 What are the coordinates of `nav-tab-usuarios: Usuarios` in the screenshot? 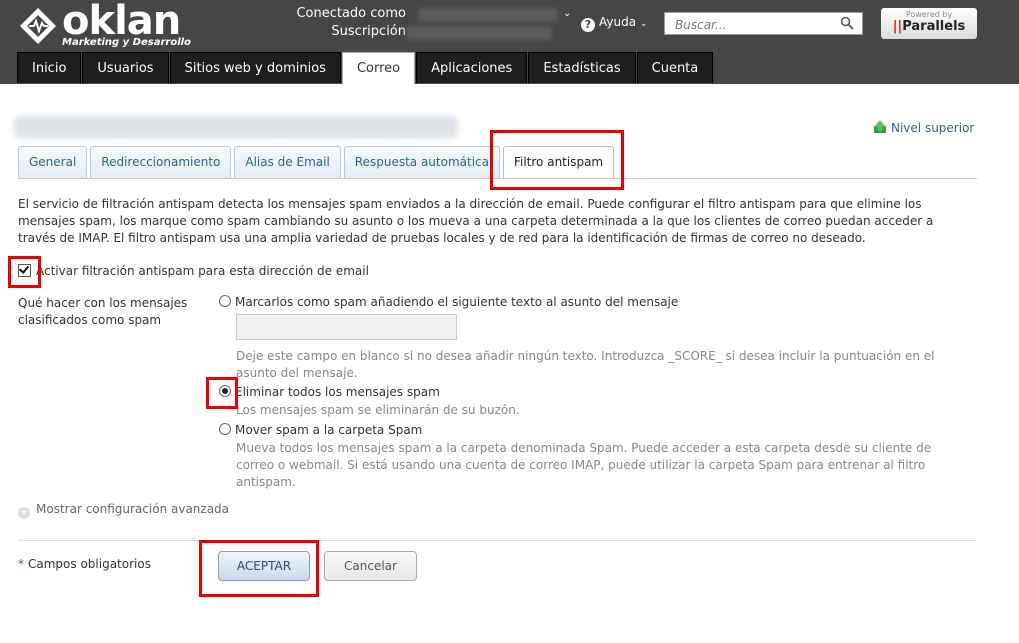 It's located at (125, 67).